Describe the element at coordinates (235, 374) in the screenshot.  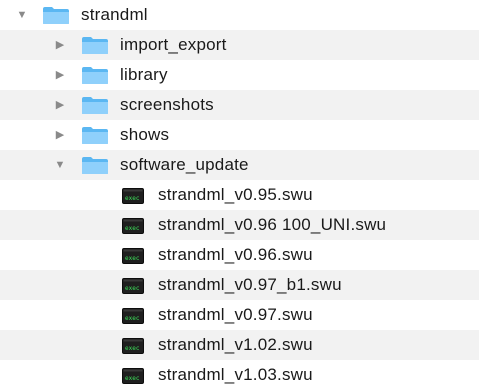
I see `tree-row-label: strandml_v1.03.swu` at that location.